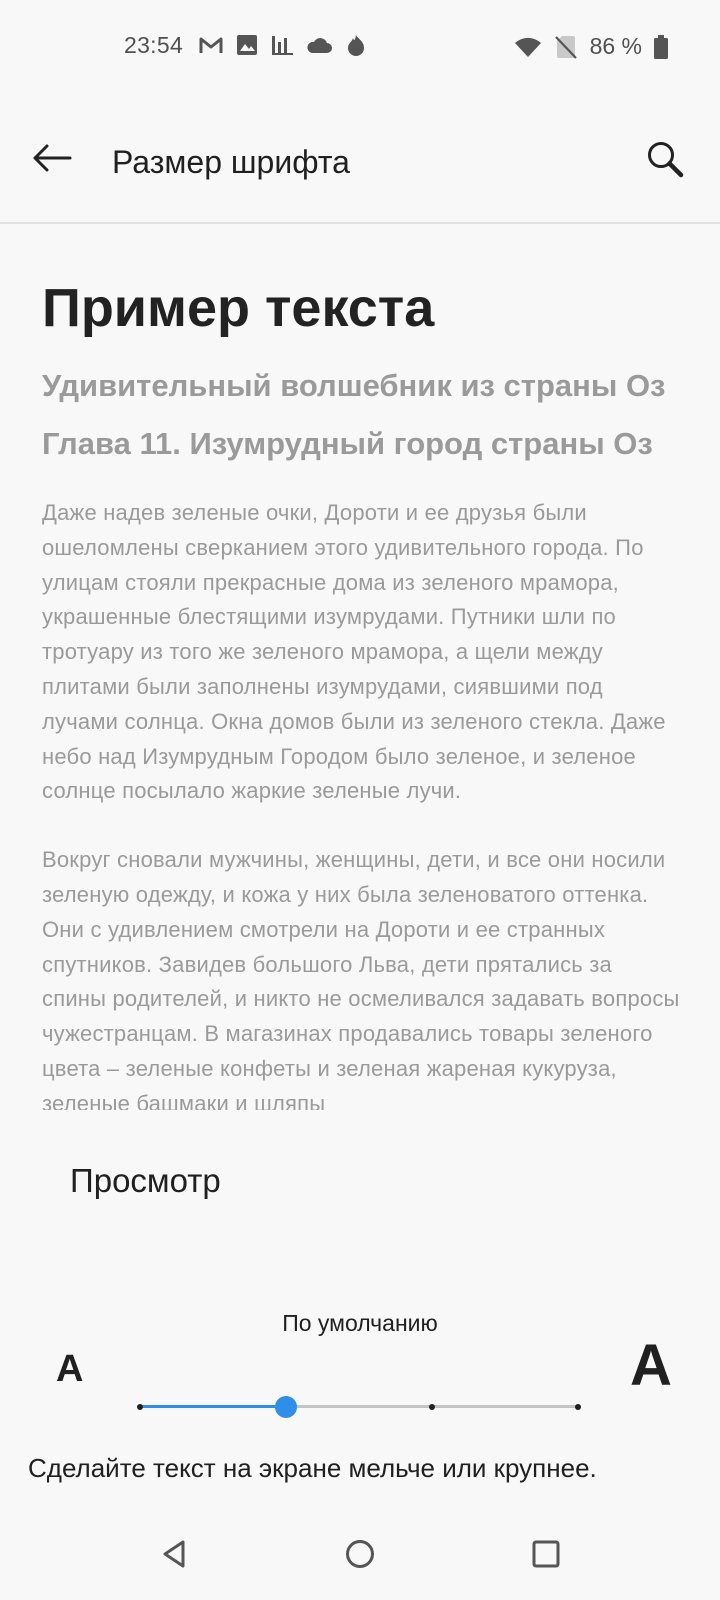  I want to click on app-bar: Размер шрифта, so click(360, 160).